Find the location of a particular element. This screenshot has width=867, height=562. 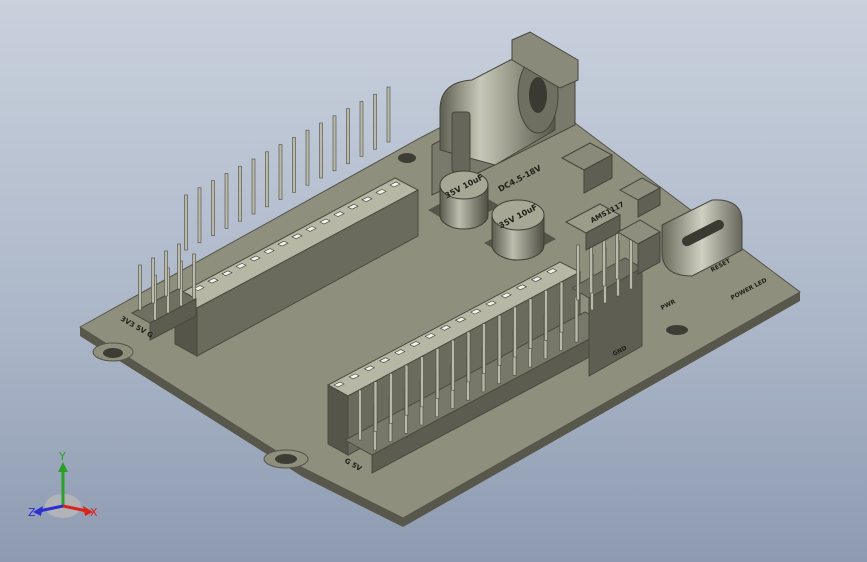

axis-z-label: Z is located at coordinates (32, 512).